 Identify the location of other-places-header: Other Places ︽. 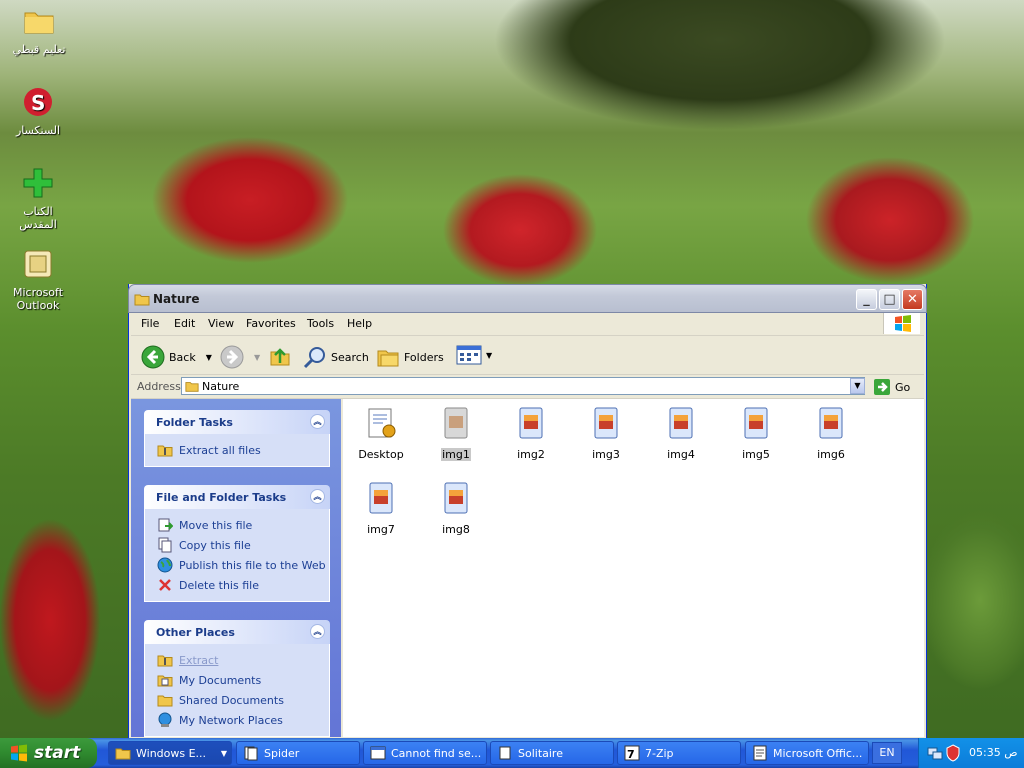
(237, 632).